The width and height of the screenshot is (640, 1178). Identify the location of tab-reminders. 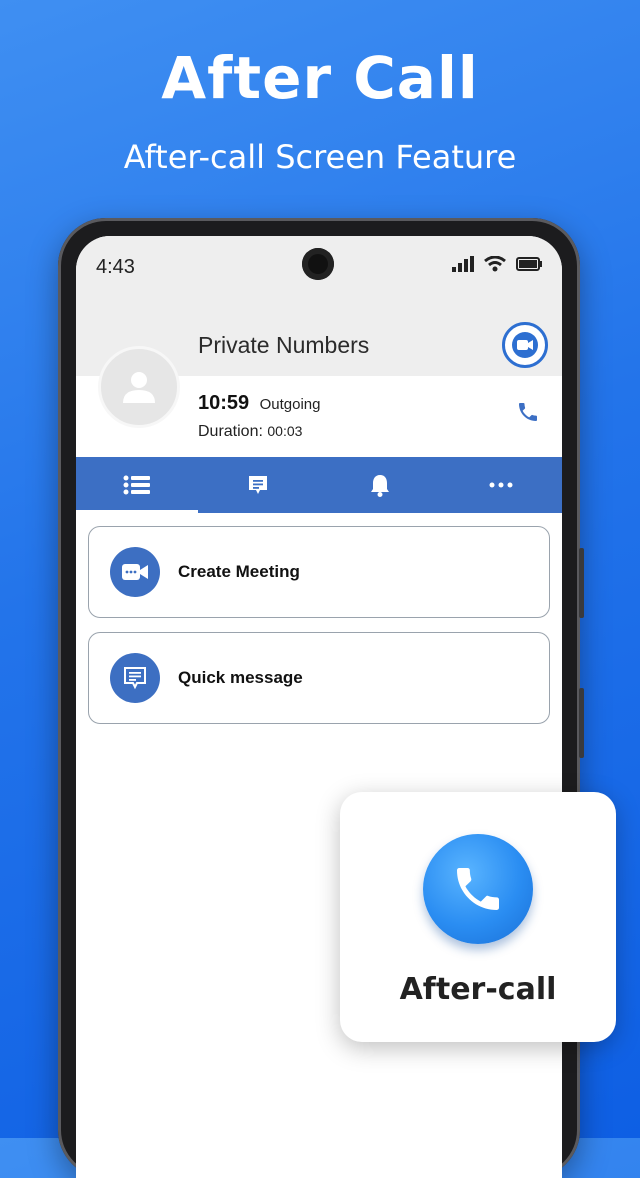
(380, 485).